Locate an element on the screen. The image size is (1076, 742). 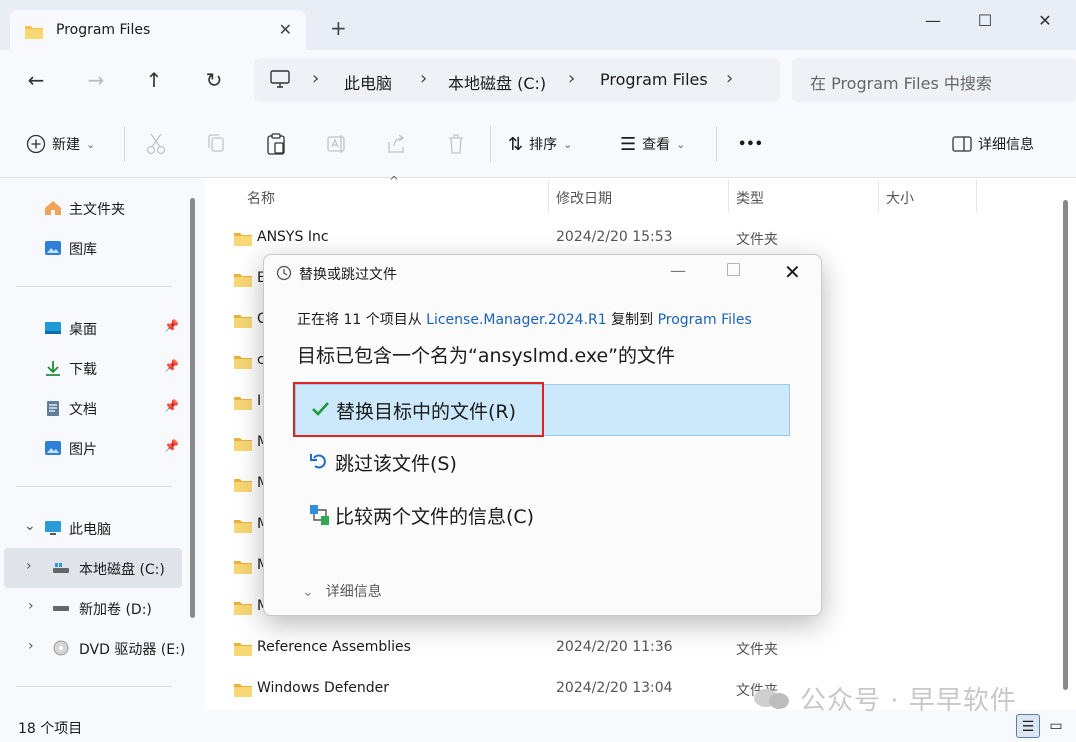
forward-button: → is located at coordinates (96, 80).